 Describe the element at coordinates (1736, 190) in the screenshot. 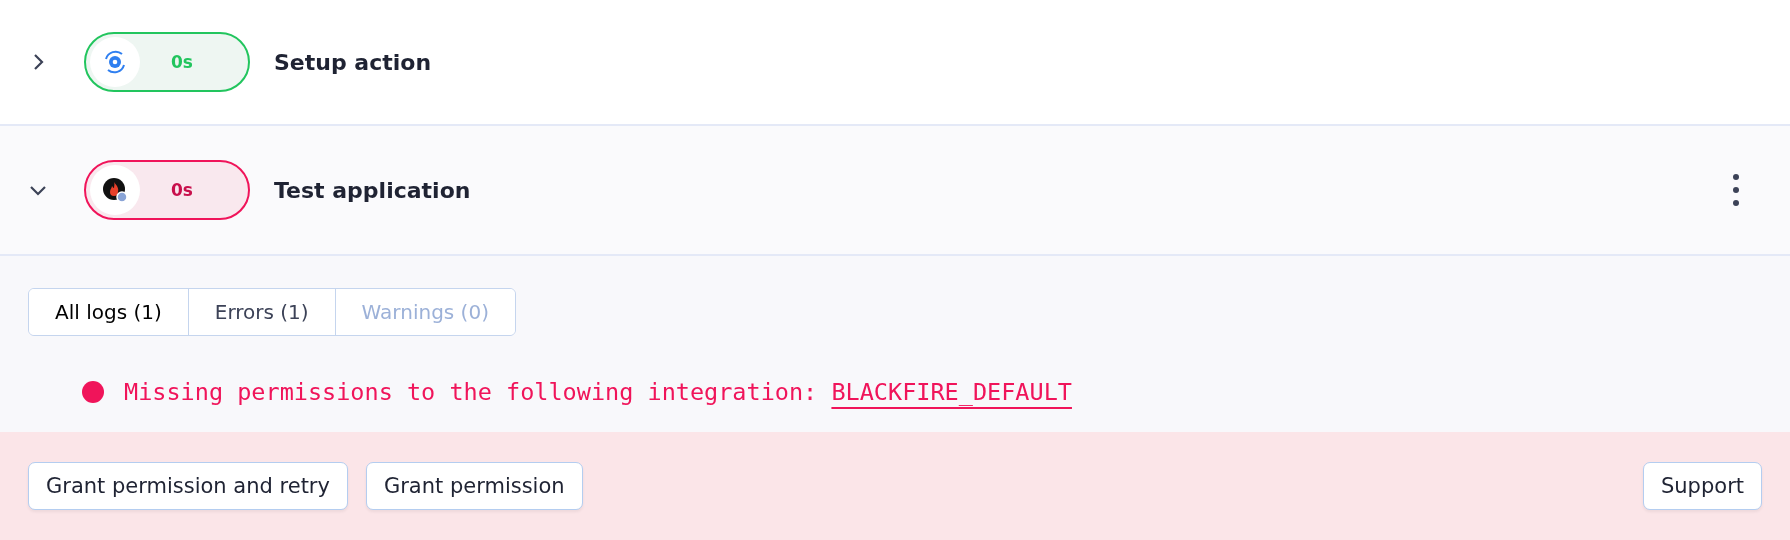

I see `more-icon` at that location.